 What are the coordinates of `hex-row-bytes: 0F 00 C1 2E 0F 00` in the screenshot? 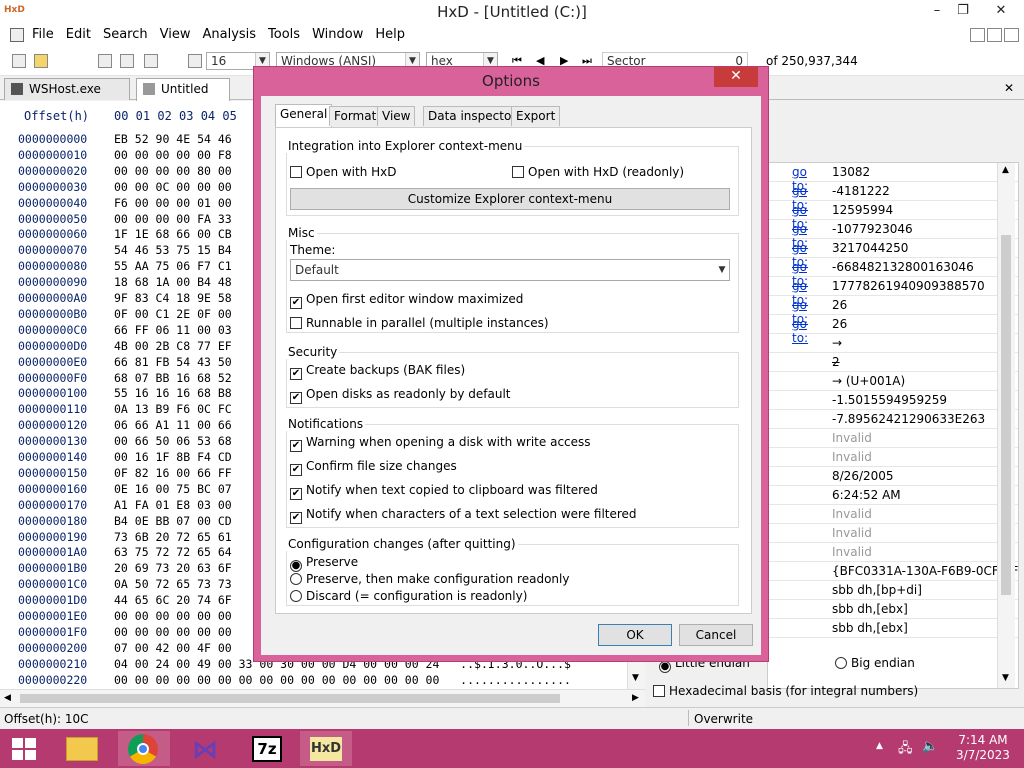 It's located at (173, 314).